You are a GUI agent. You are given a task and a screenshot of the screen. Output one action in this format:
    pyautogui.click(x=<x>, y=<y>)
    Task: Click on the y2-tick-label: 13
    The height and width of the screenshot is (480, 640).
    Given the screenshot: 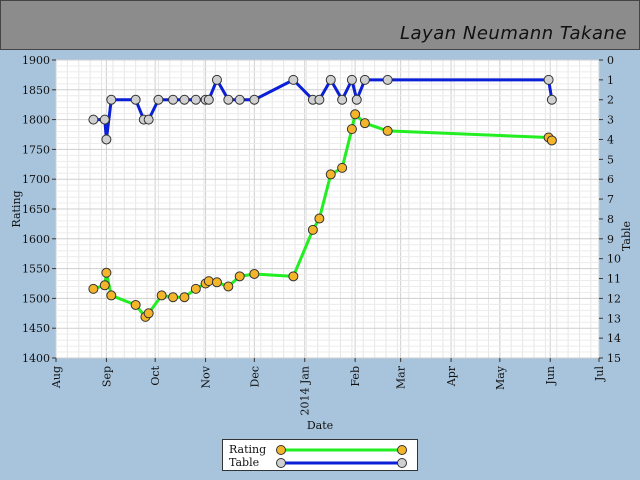 What is the action you would take?
    pyautogui.click(x=614, y=318)
    